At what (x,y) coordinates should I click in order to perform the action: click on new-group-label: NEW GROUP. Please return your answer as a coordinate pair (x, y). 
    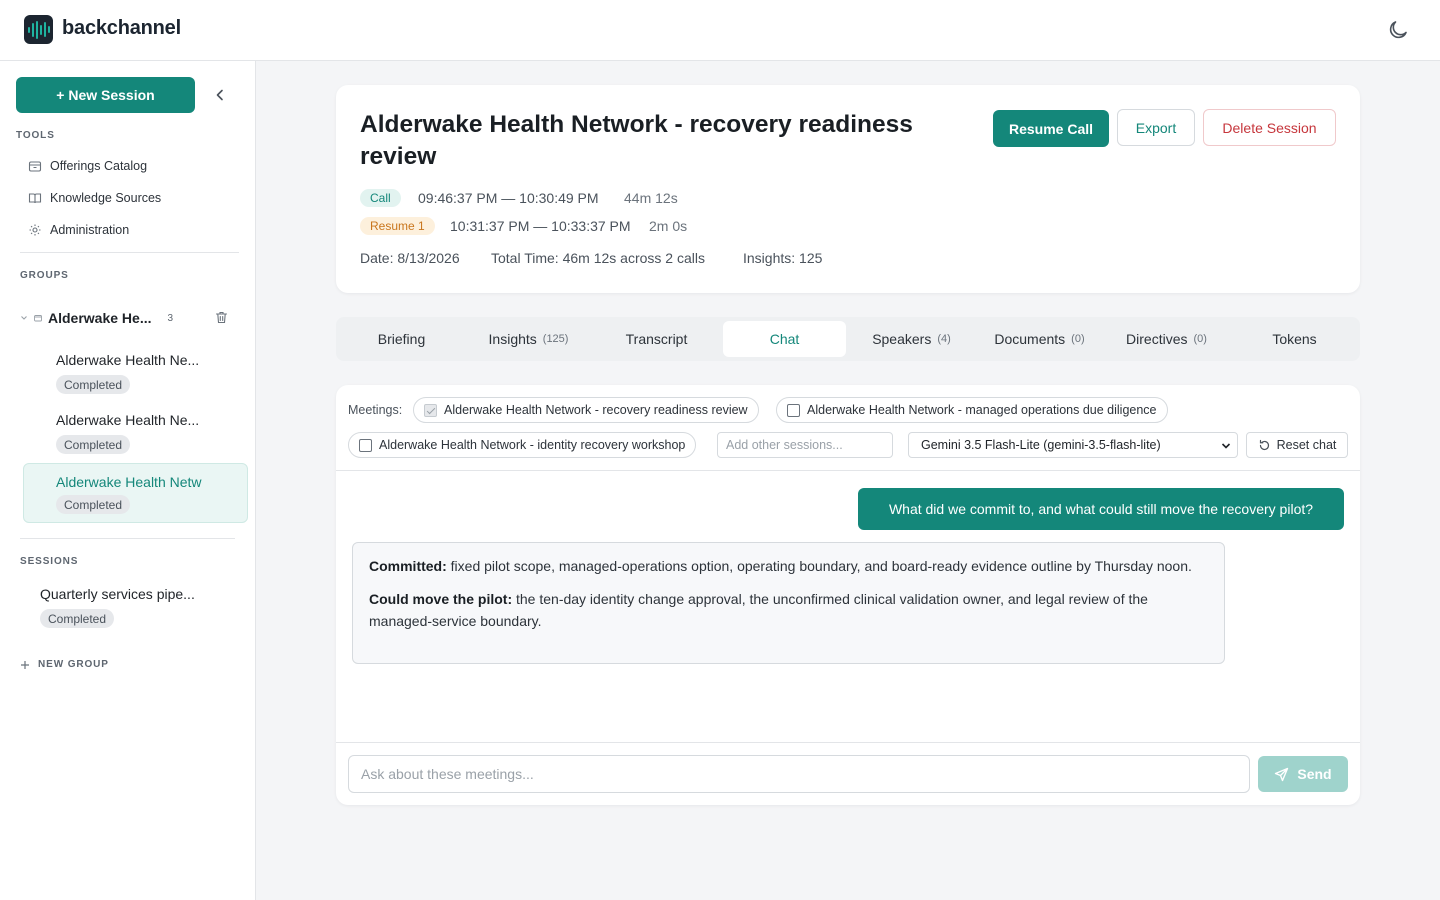
    Looking at the image, I should click on (73, 664).